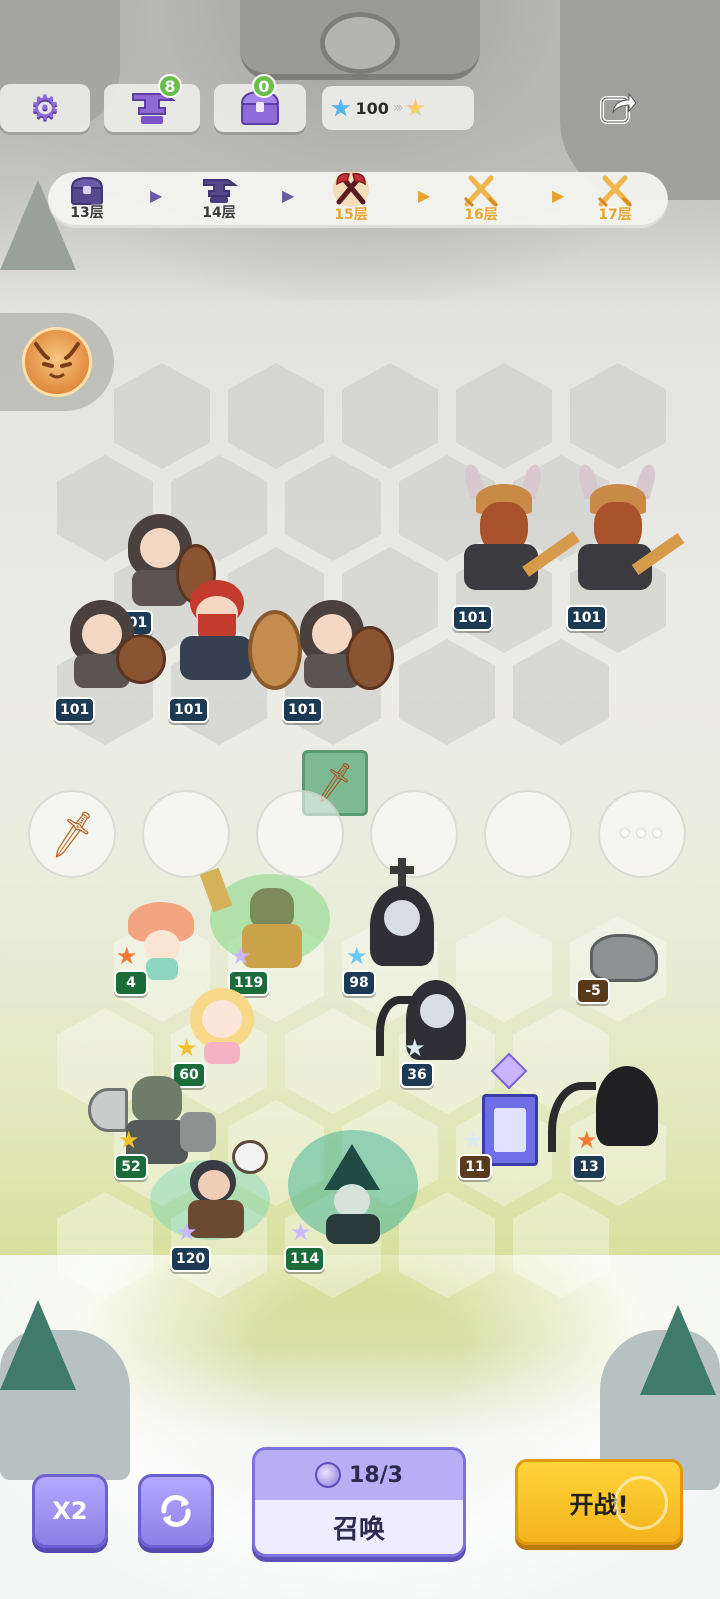 This screenshot has width=720, height=1599. Describe the element at coordinates (509, 1071) in the screenshot. I see `crystal` at that location.